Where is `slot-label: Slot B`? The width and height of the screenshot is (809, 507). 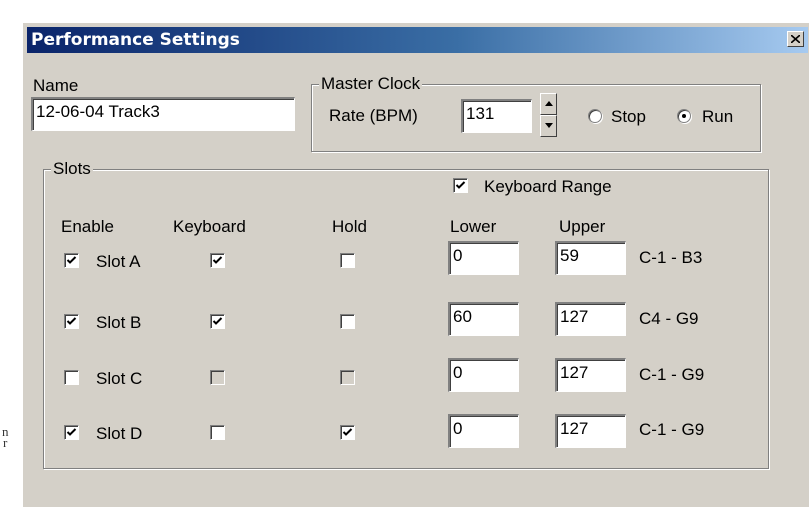
slot-label: Slot B is located at coordinates (119, 322).